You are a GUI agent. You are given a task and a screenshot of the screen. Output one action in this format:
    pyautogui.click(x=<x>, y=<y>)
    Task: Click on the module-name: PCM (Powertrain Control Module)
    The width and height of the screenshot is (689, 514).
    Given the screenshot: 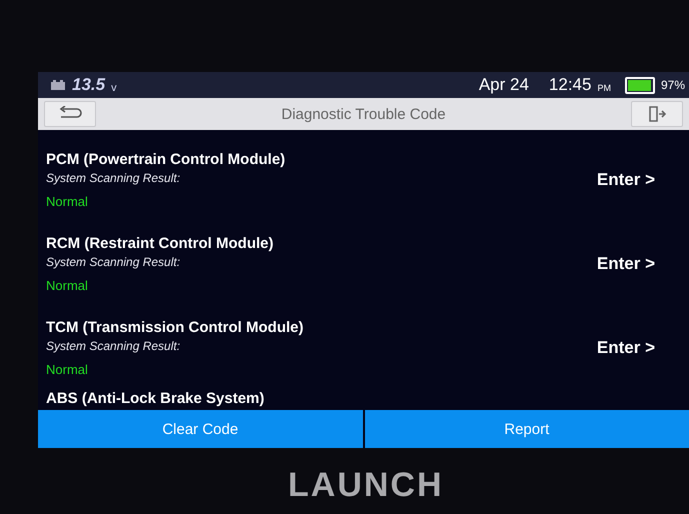 What is the action you would take?
    pyautogui.click(x=166, y=159)
    